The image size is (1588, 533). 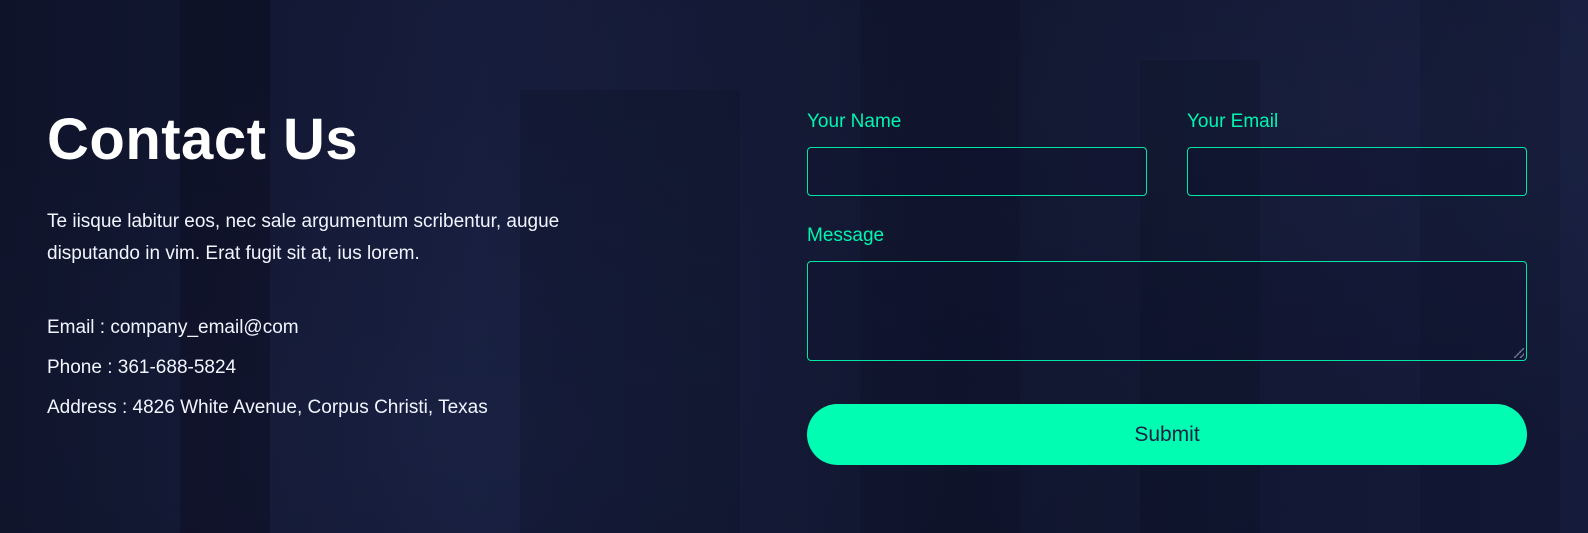 What do you see at coordinates (1167, 434) in the screenshot?
I see `submit-button: Submit` at bounding box center [1167, 434].